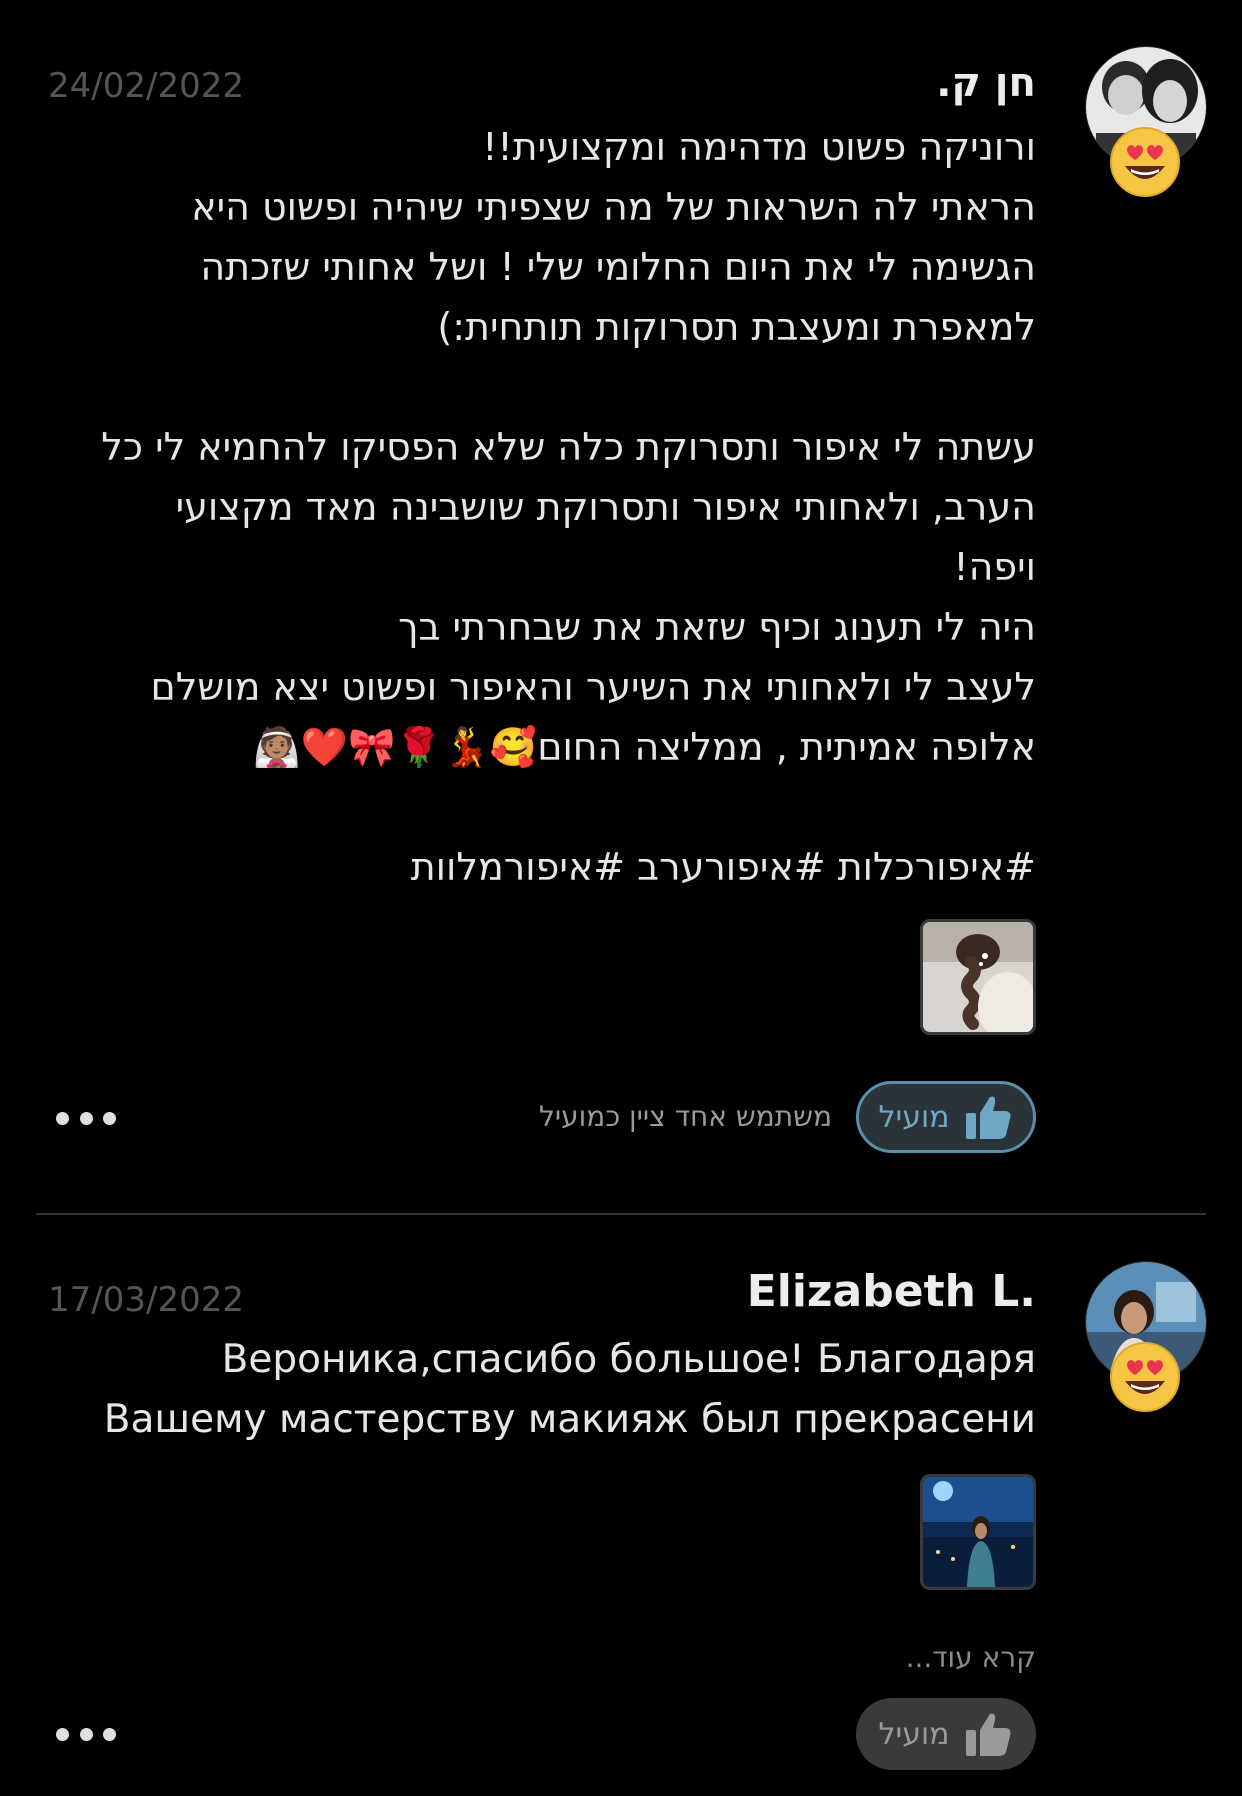  Describe the element at coordinates (994, 567) in the screenshot. I see `review-line: ויפה!` at that location.